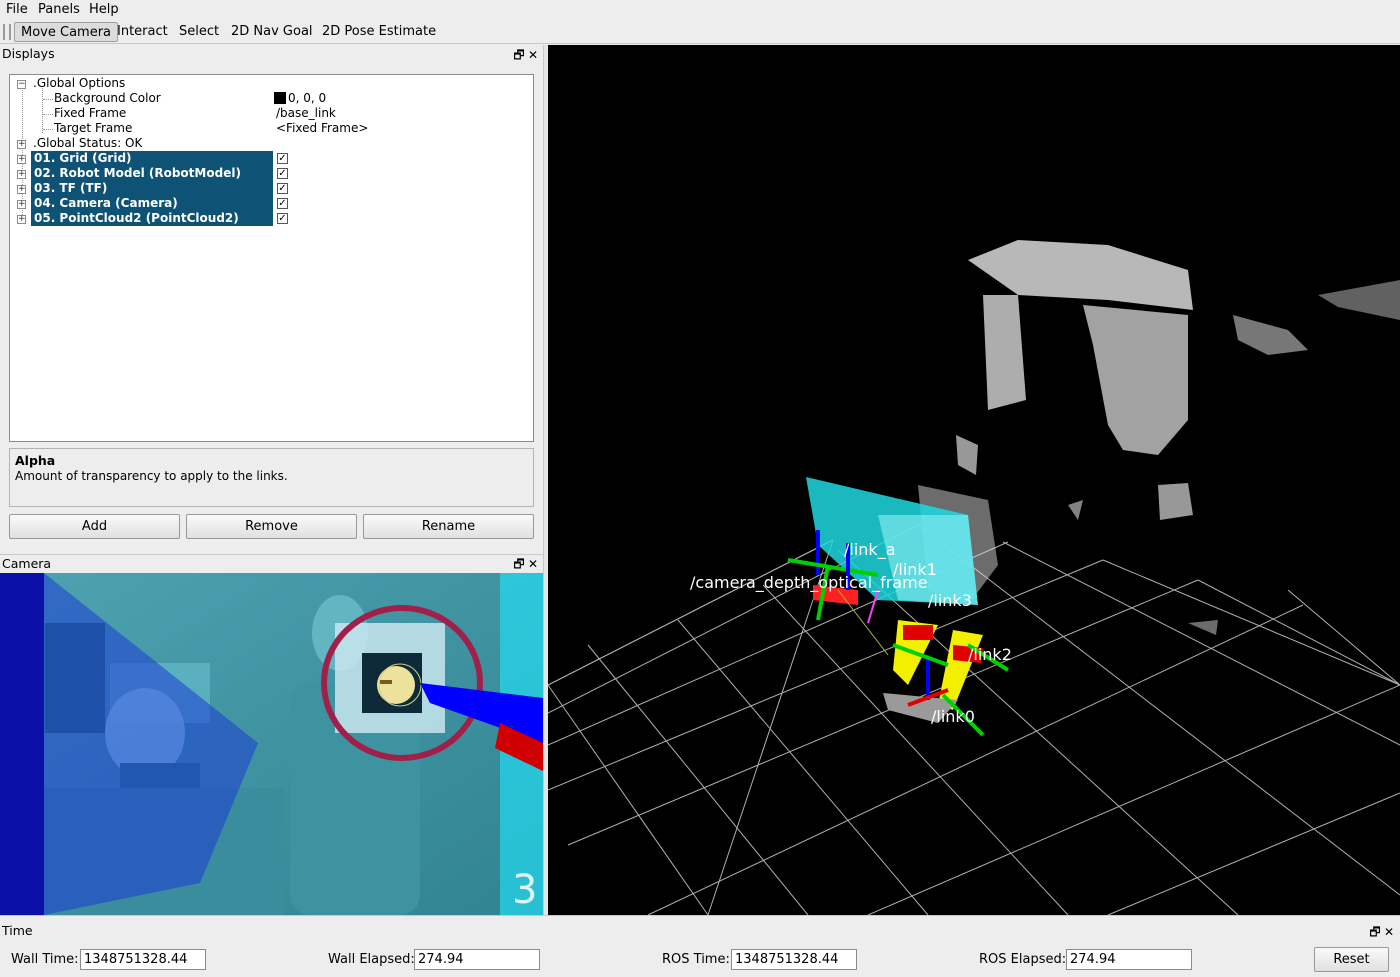  I want to click on menubar: File Panels Help, so click(700, 10).